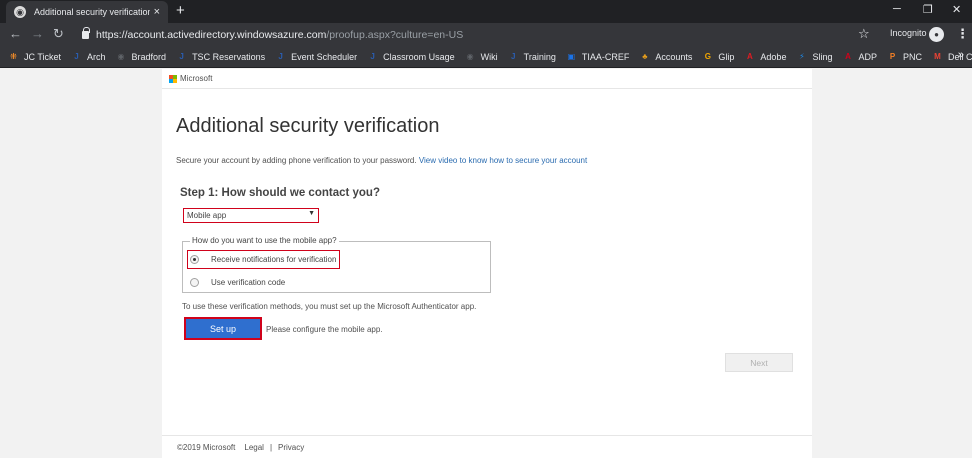 This screenshot has width=972, height=458. What do you see at coordinates (58, 34) in the screenshot?
I see `reload-icon: ↻` at bounding box center [58, 34].